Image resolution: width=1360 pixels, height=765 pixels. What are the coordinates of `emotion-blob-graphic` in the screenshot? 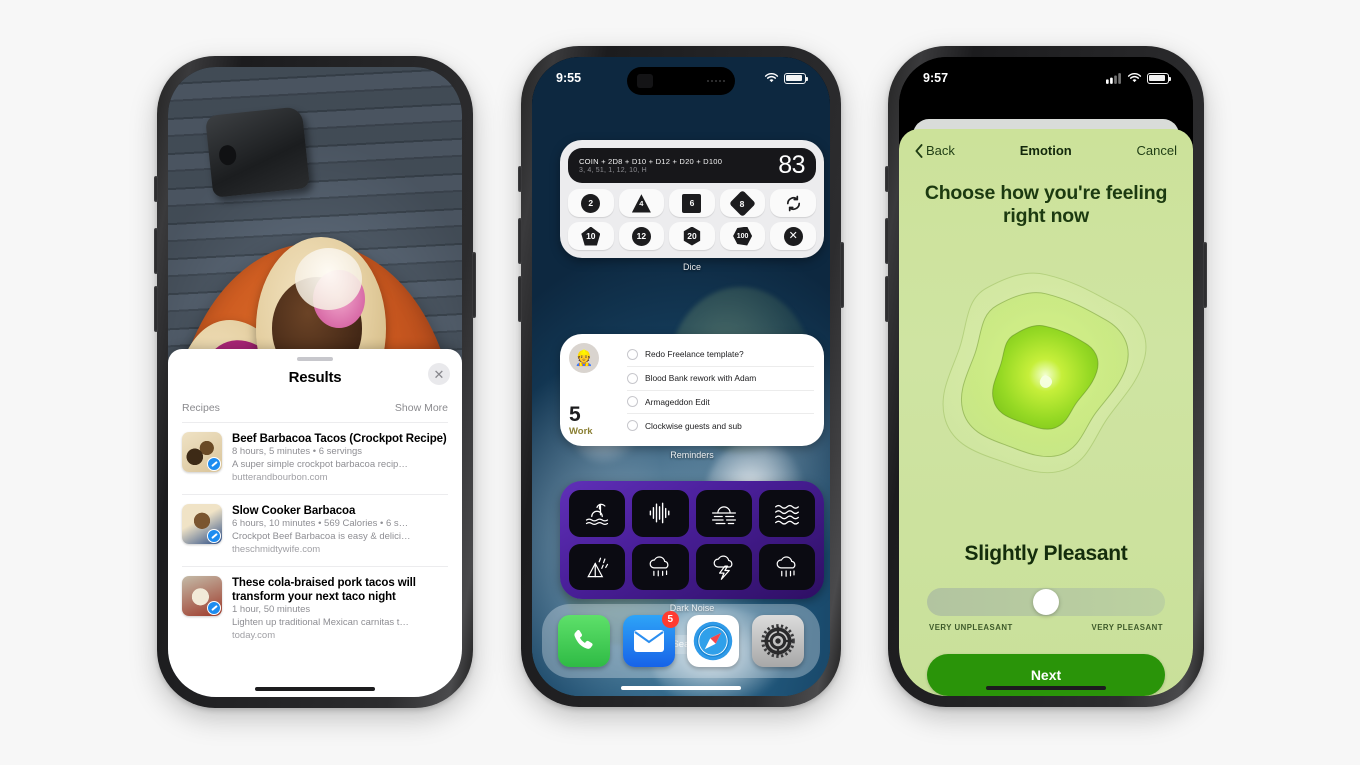 It's located at (1046, 382).